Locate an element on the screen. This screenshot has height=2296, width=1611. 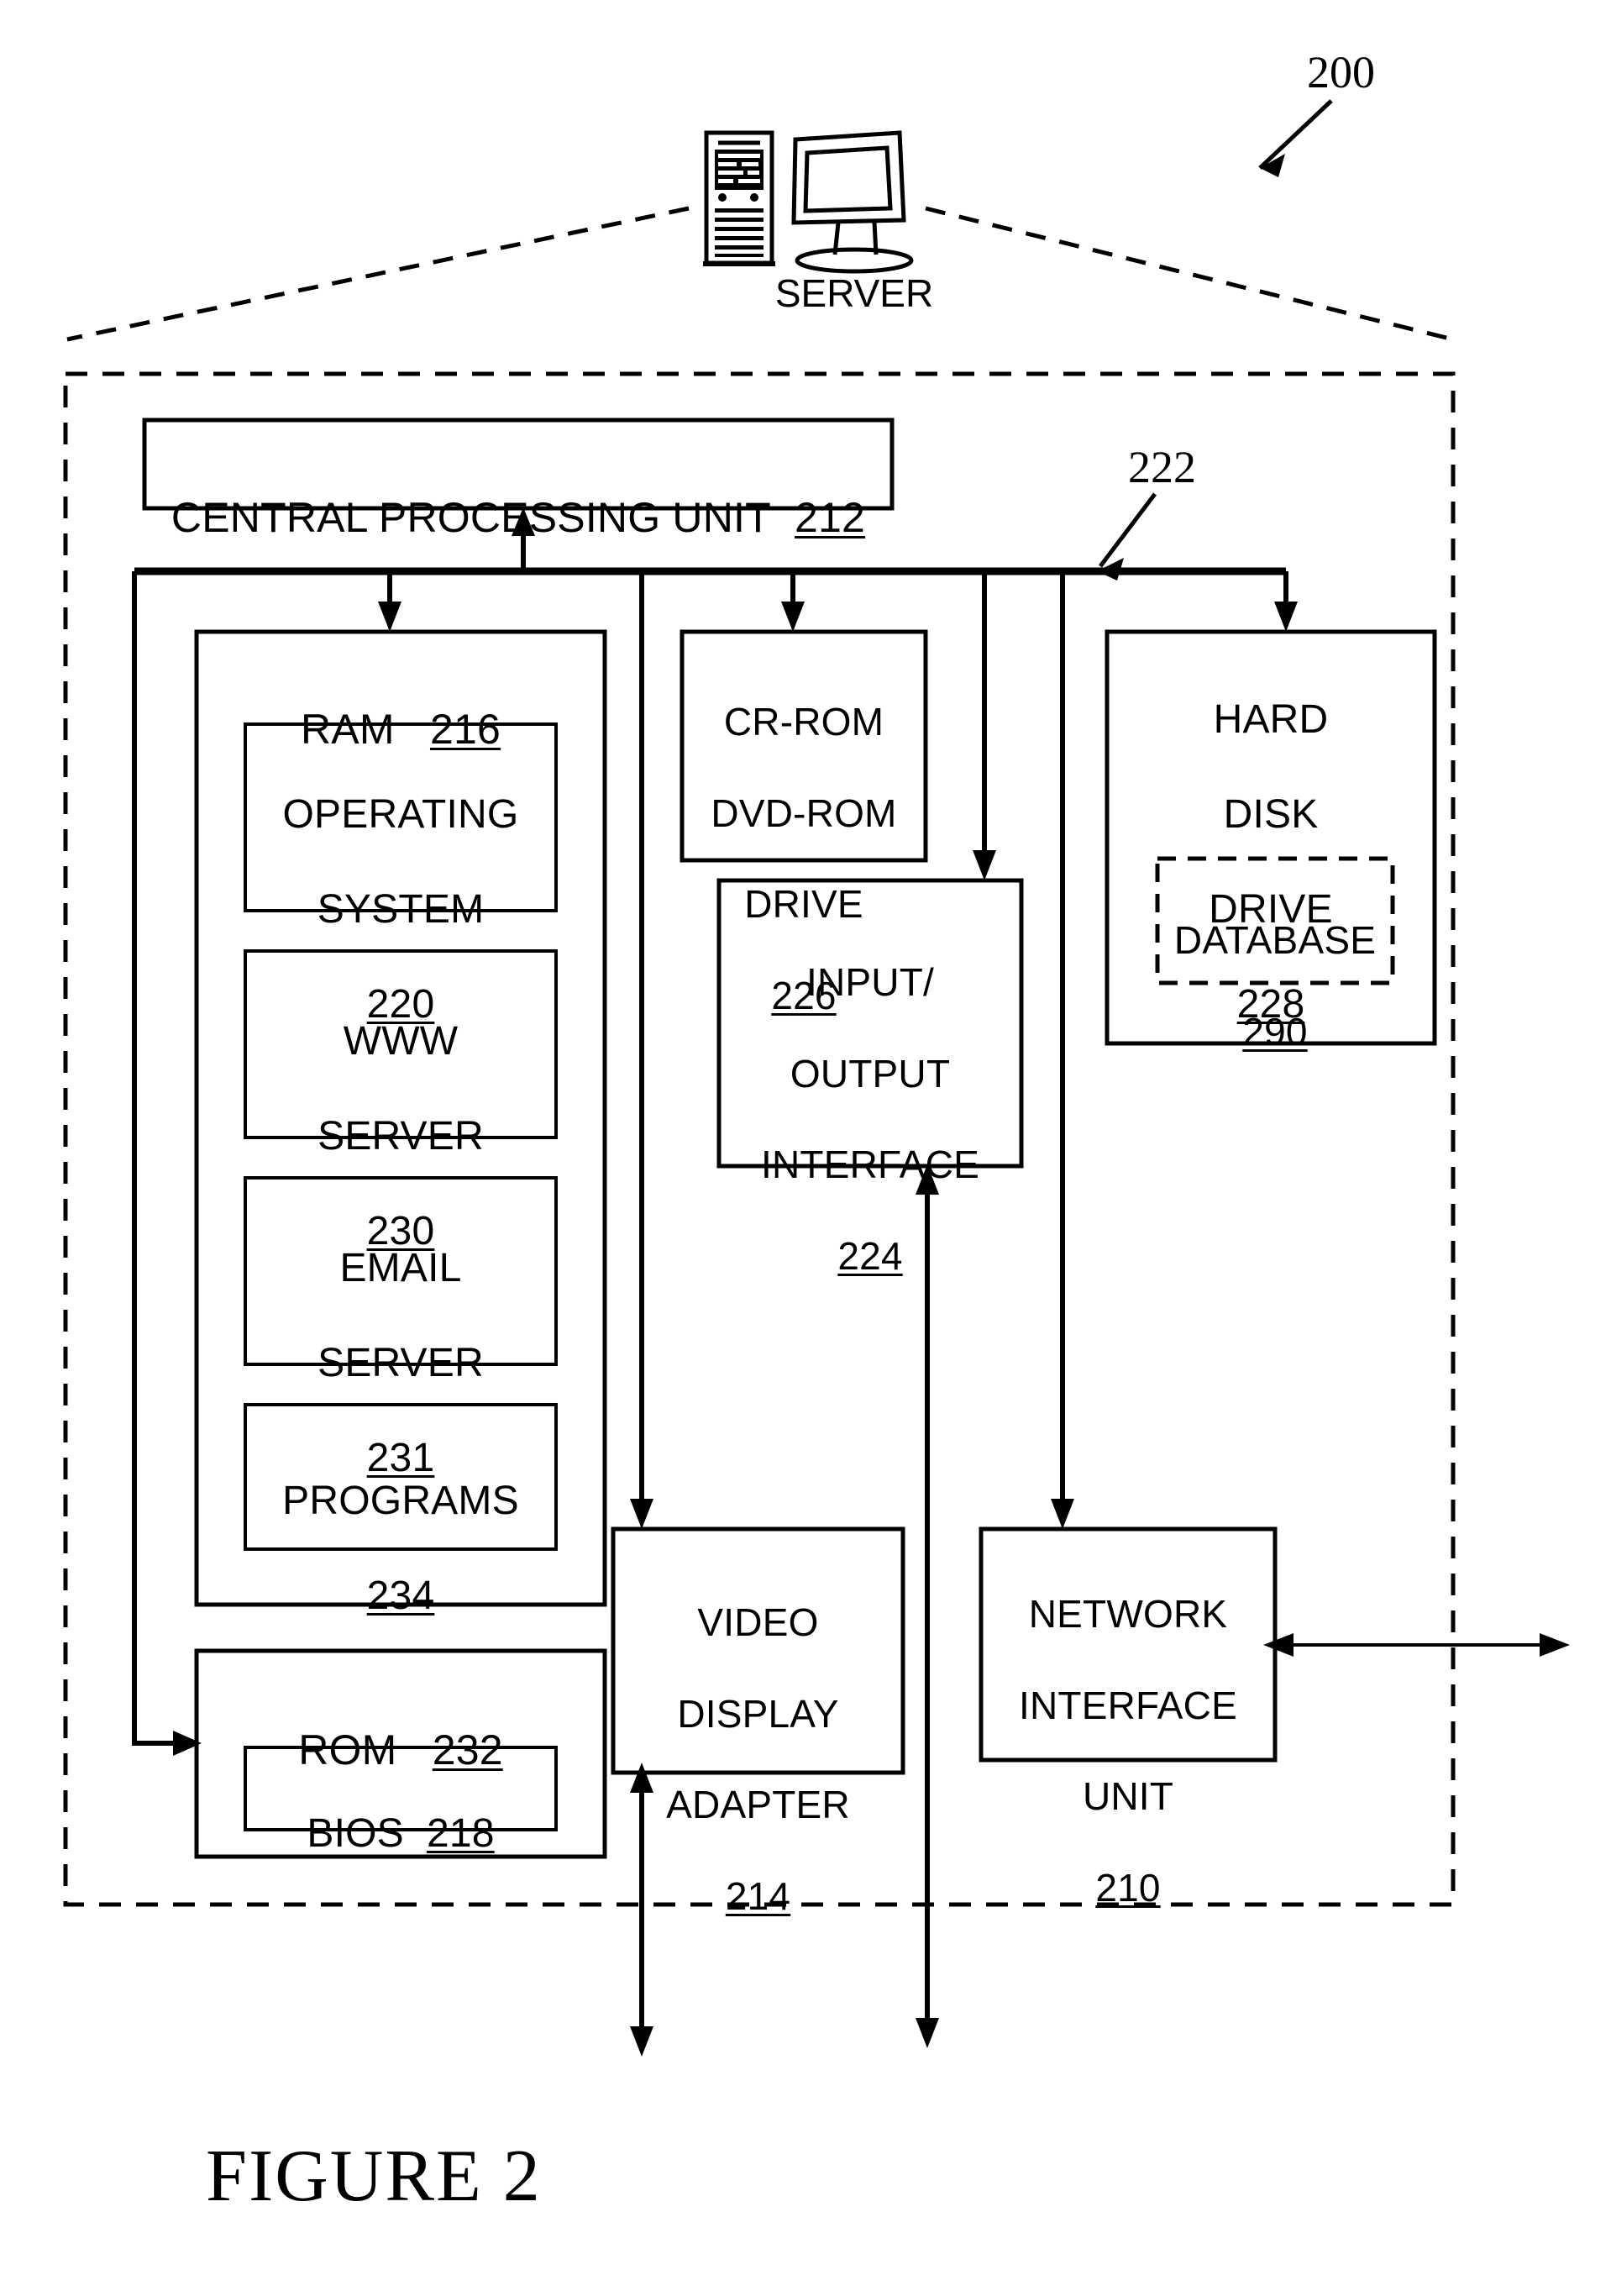
cdrom-drive-line2: DVD-ROM is located at coordinates (804, 813).